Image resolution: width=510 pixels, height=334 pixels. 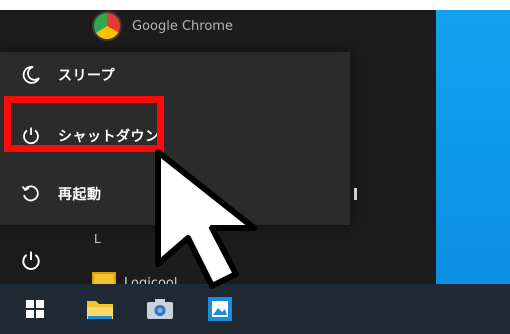 I want to click on background-app-row: Google Chrome, so click(x=162, y=26).